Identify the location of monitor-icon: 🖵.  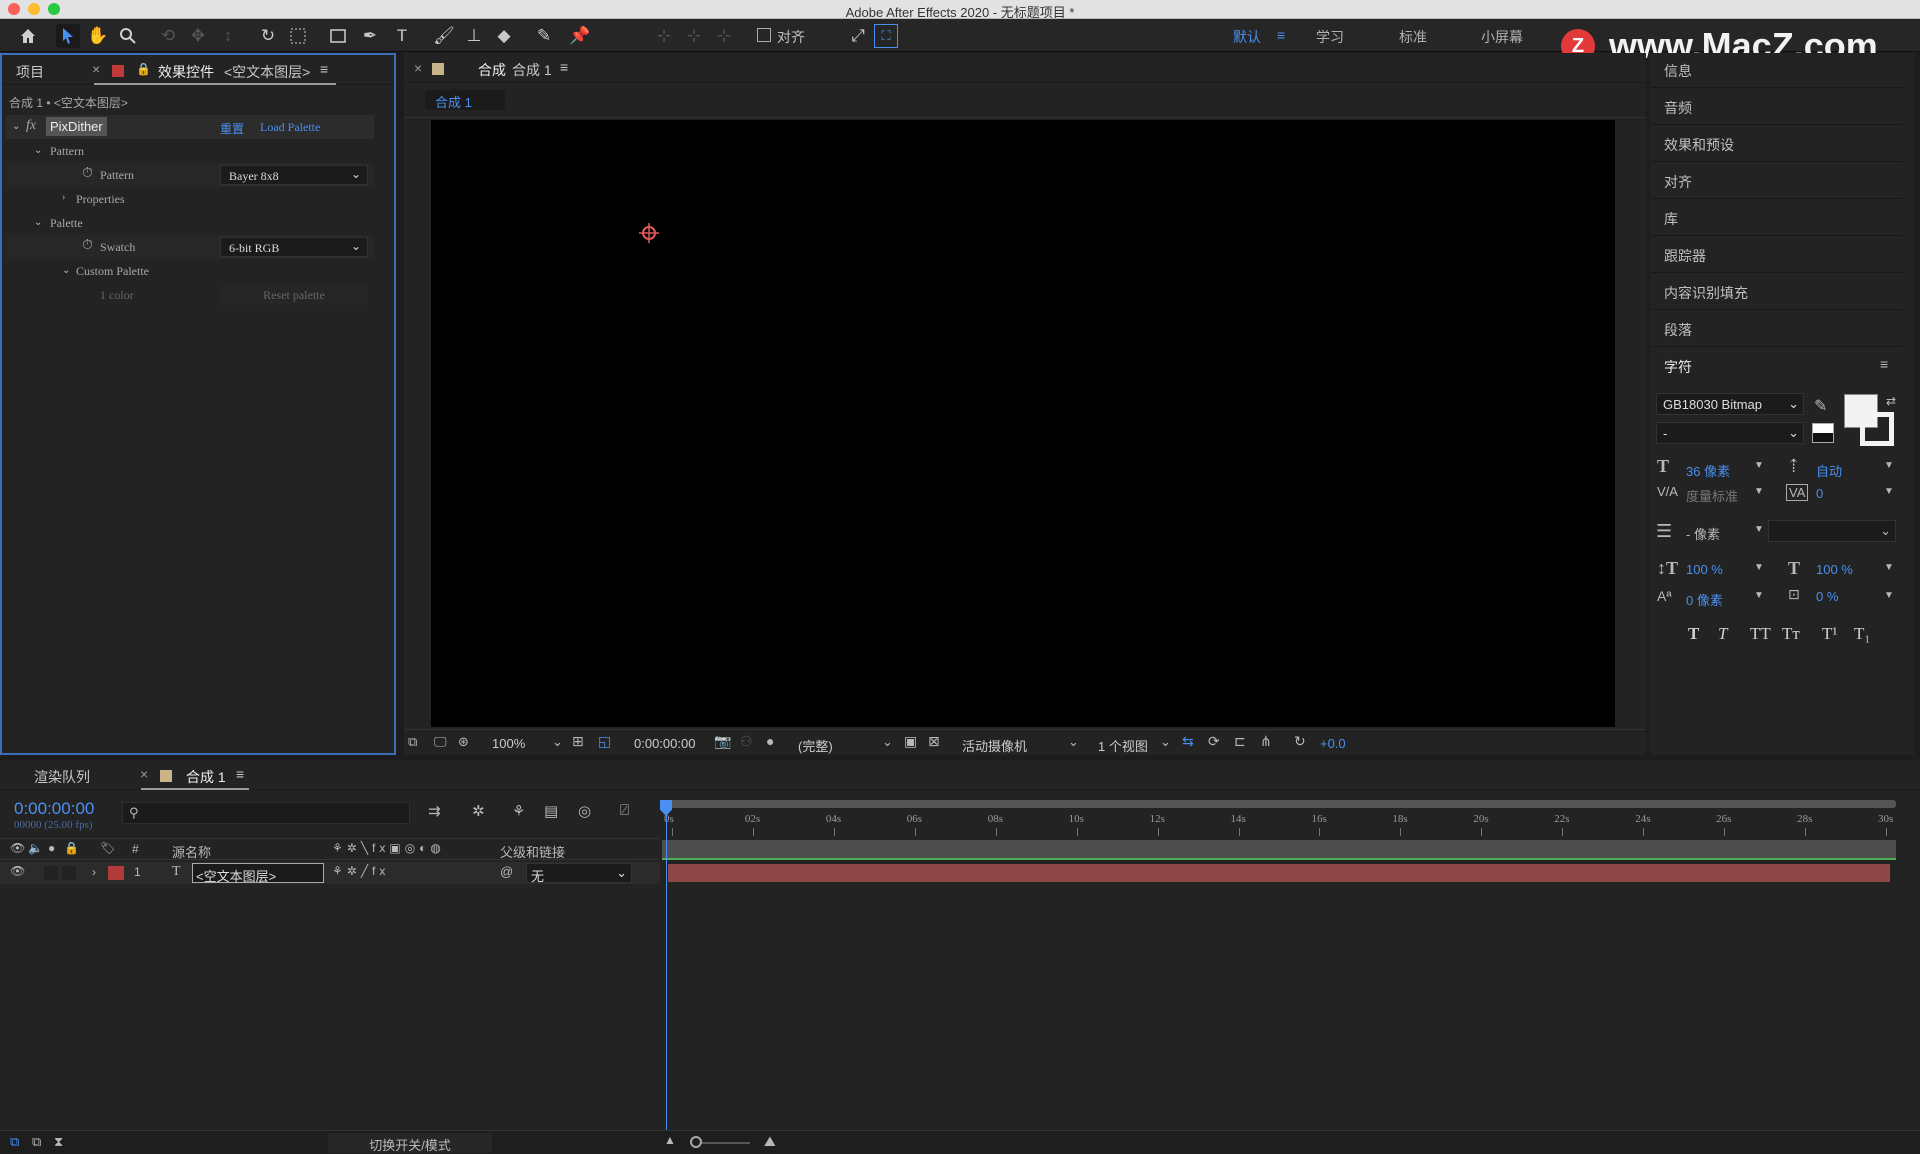
(440, 742).